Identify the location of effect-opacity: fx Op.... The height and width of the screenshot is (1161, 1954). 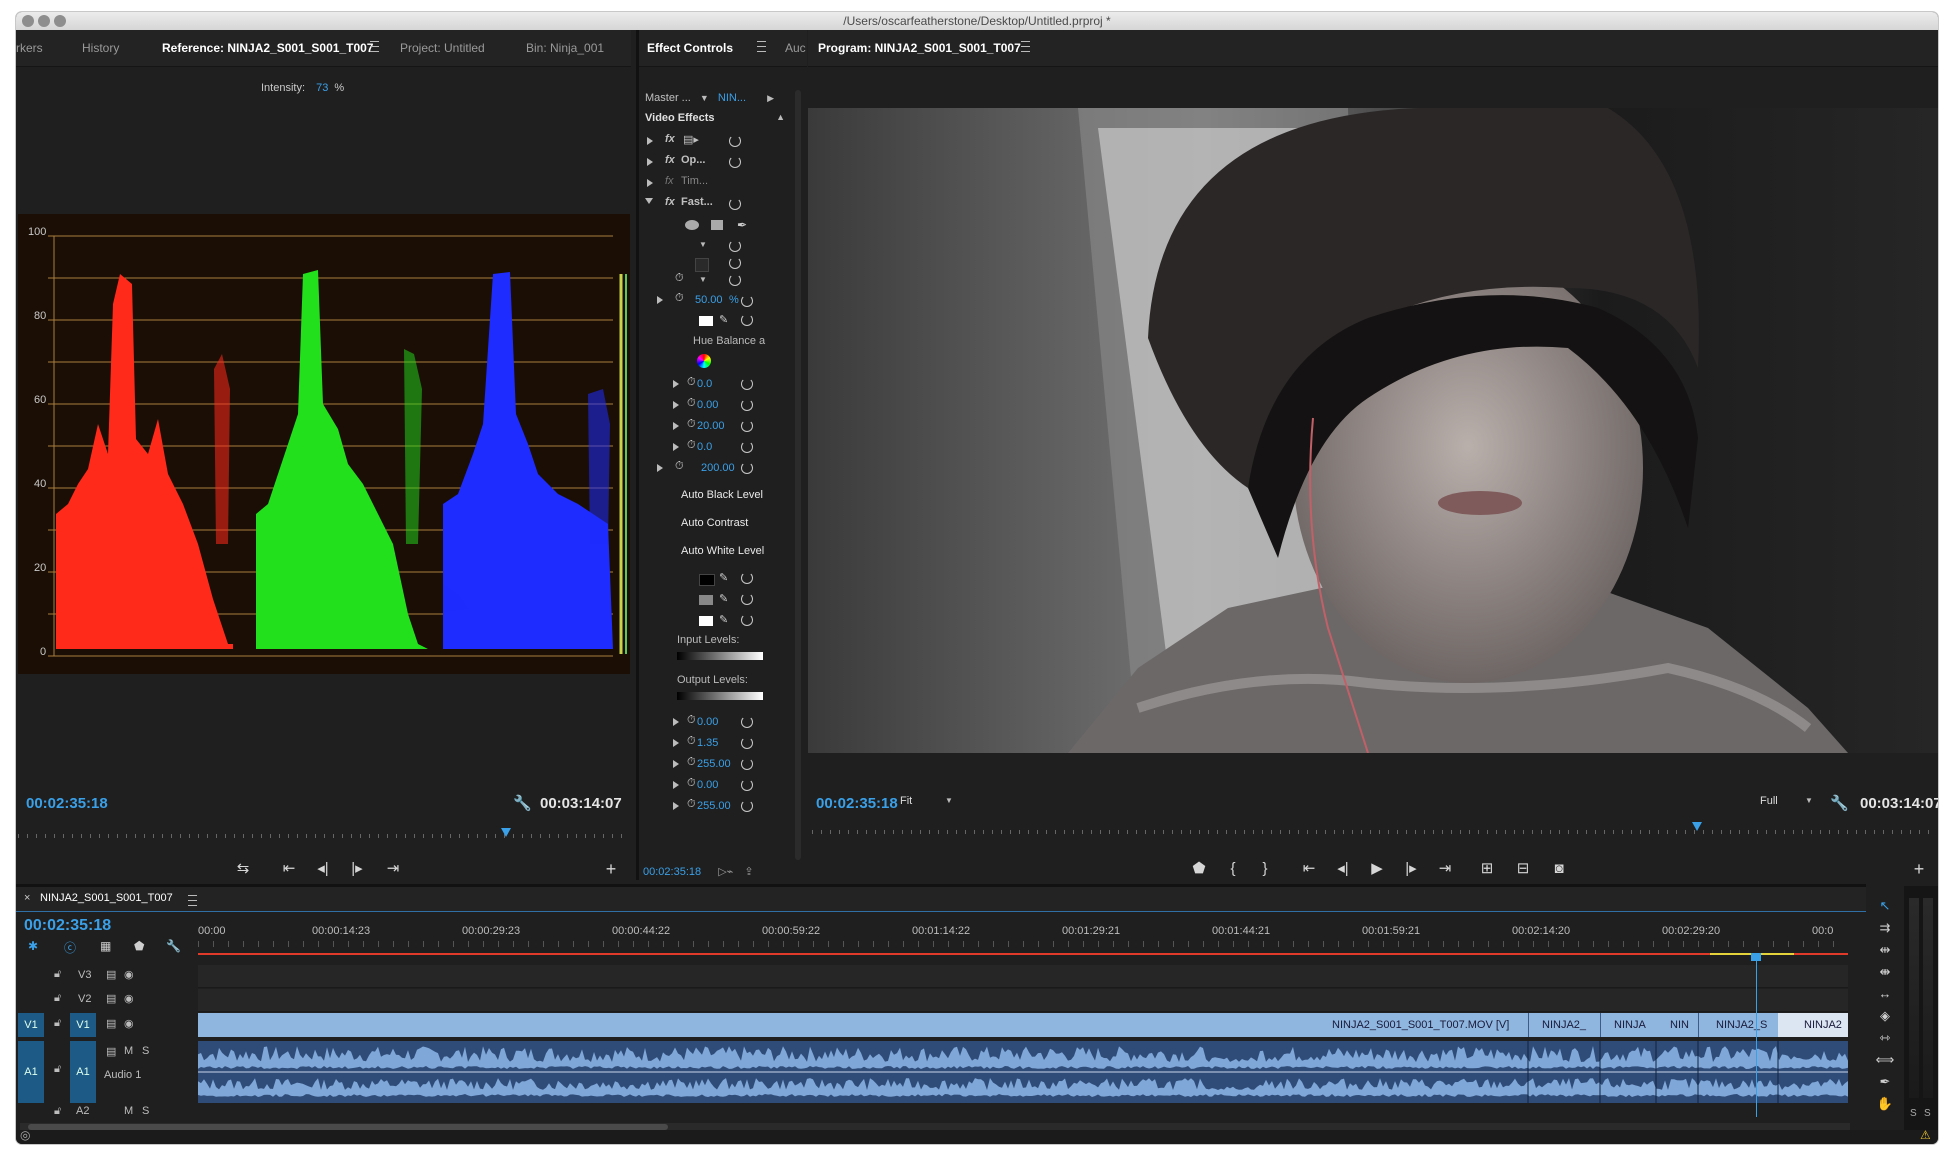
(716, 163).